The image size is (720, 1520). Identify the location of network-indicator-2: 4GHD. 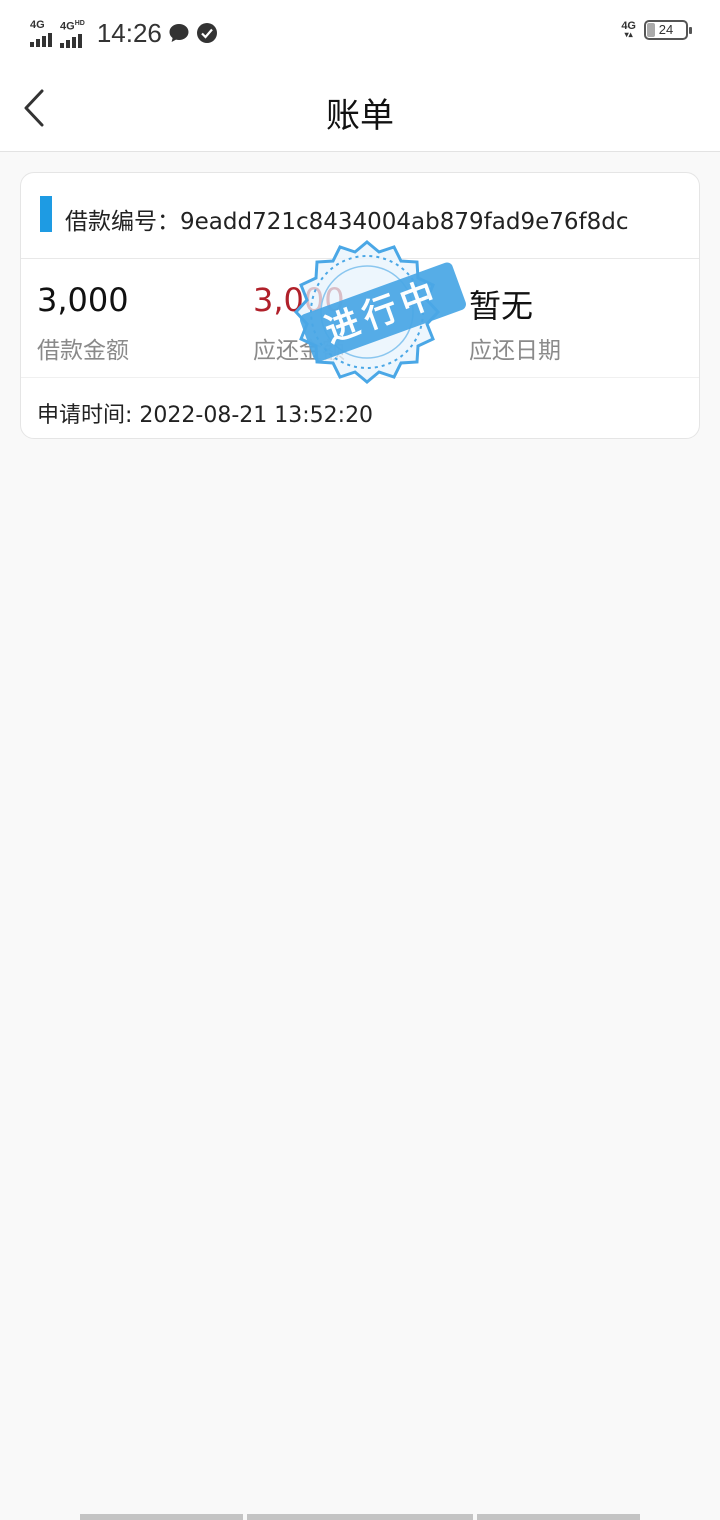
(72, 33).